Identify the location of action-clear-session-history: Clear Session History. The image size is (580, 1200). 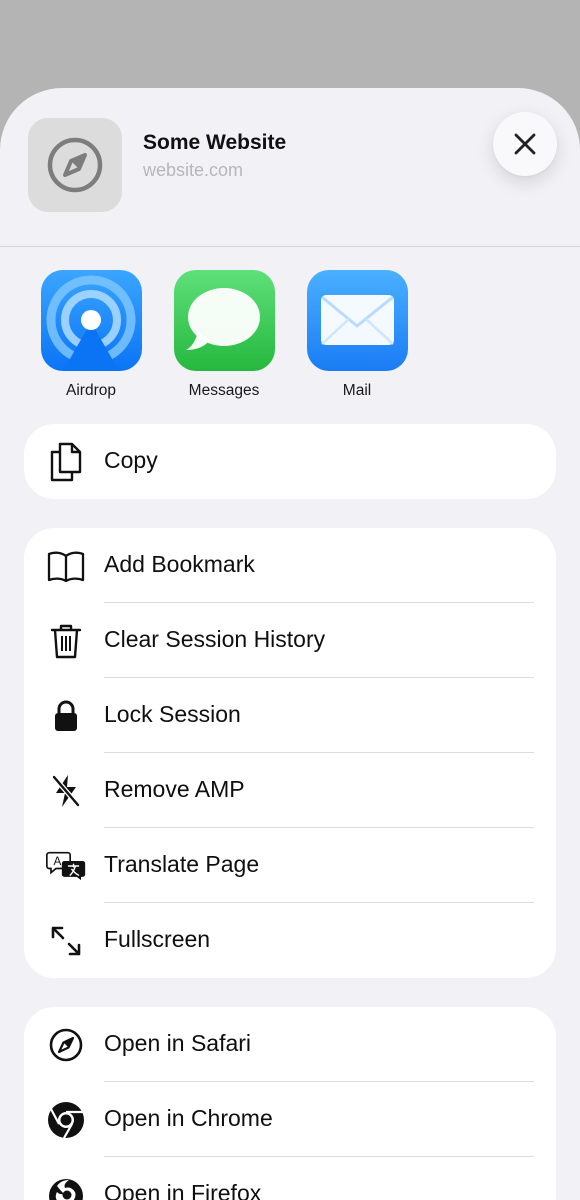
(290, 640).